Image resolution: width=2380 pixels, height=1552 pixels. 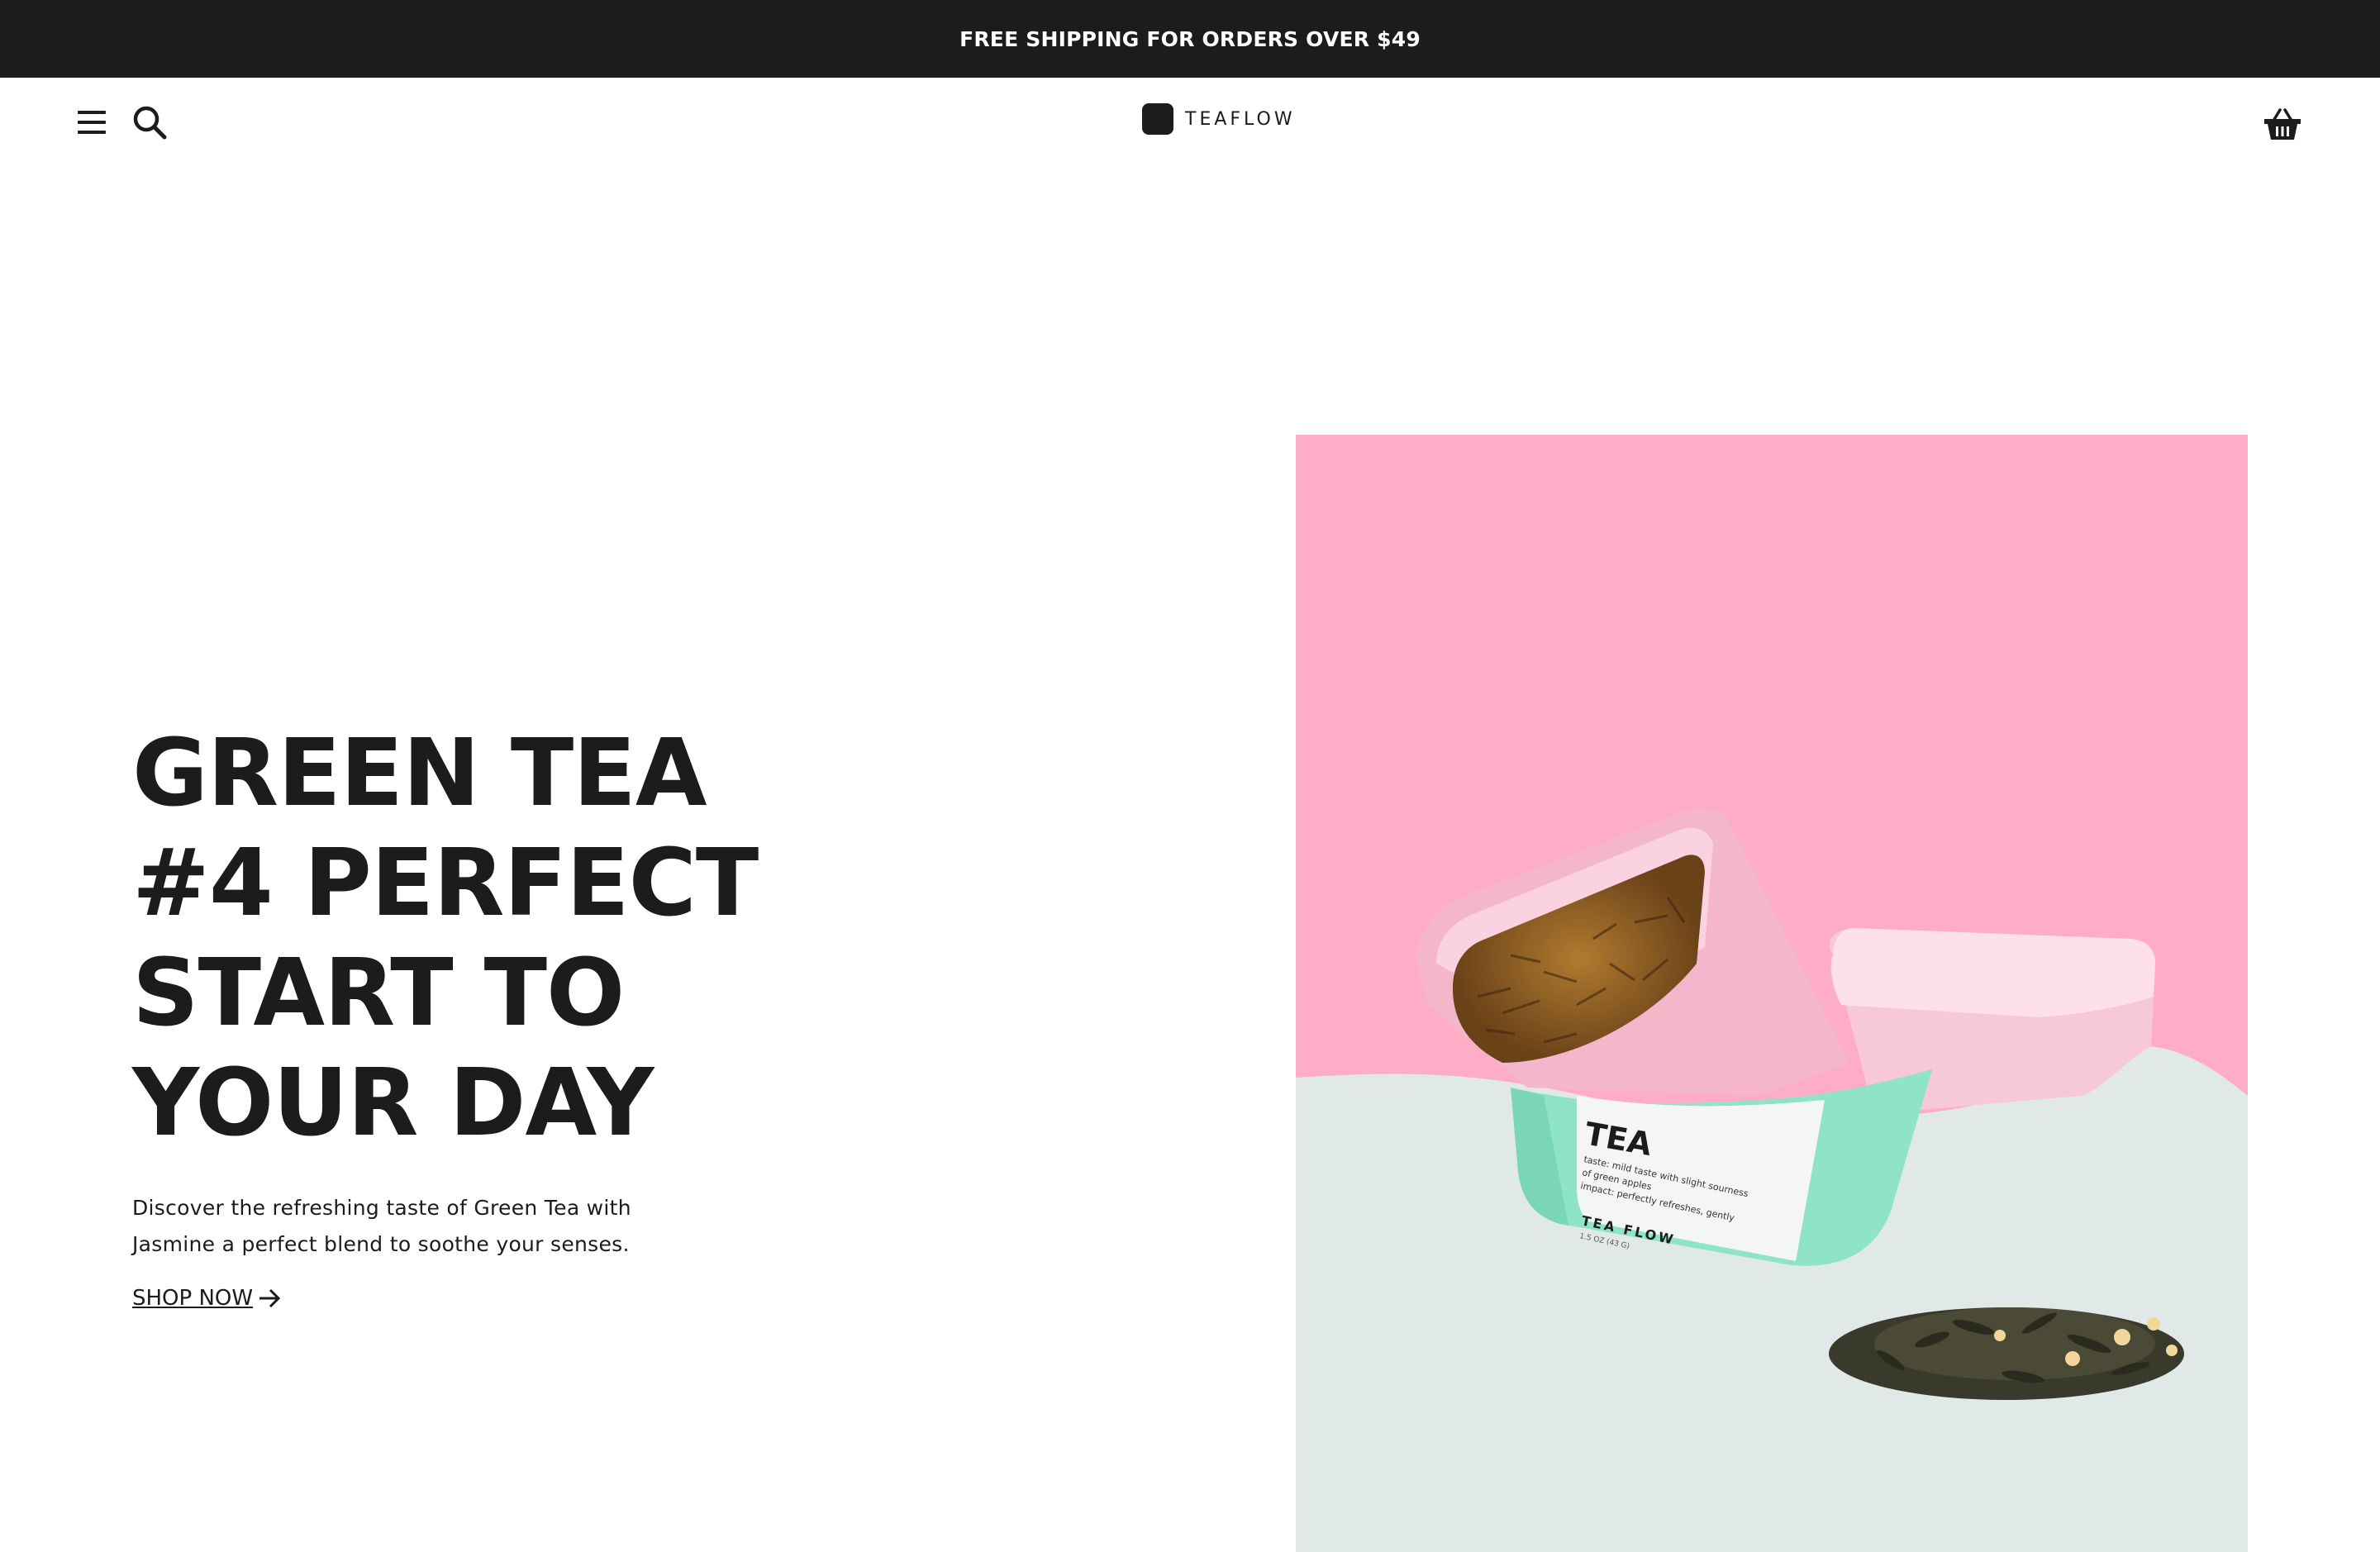 I want to click on site-logo: TEAFLOW, so click(x=1219, y=119).